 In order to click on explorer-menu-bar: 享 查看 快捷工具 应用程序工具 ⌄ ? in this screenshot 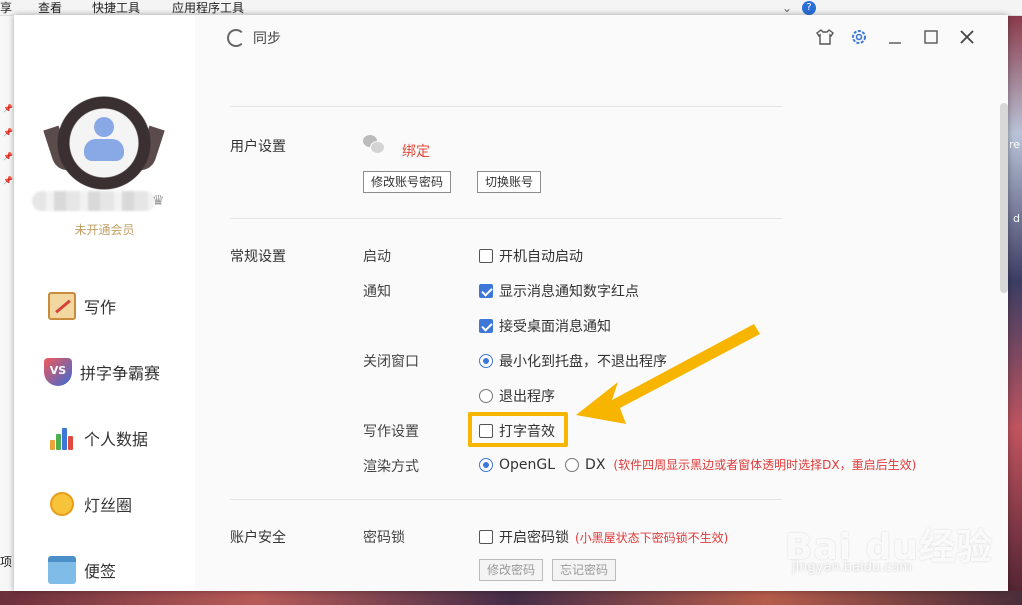, I will do `click(511, 8)`.